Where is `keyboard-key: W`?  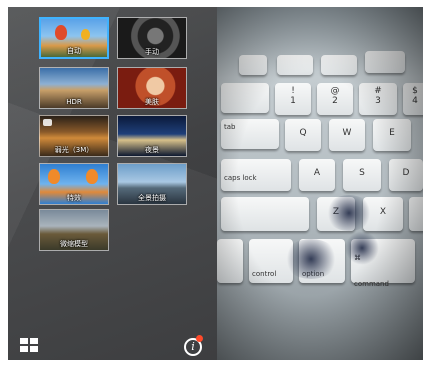
keyboard-key: W is located at coordinates (347, 135).